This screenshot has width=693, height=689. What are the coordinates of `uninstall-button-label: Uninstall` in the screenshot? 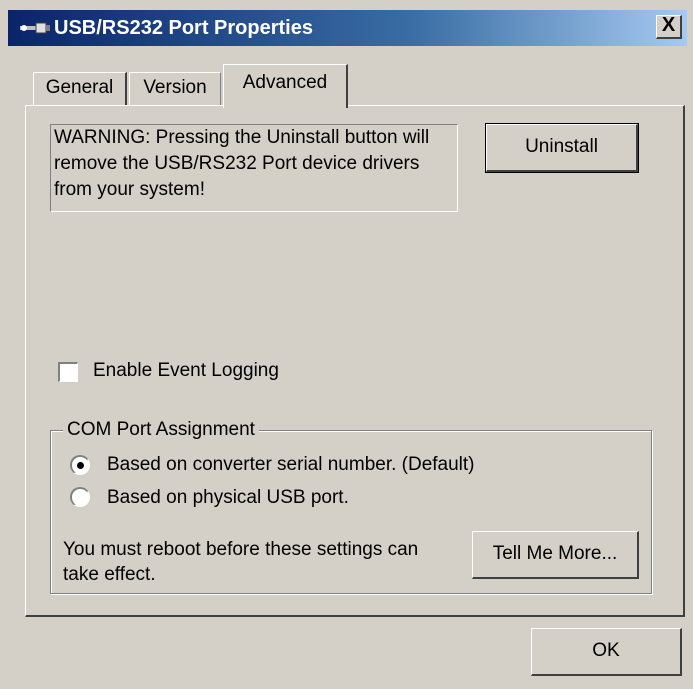 It's located at (561, 146).